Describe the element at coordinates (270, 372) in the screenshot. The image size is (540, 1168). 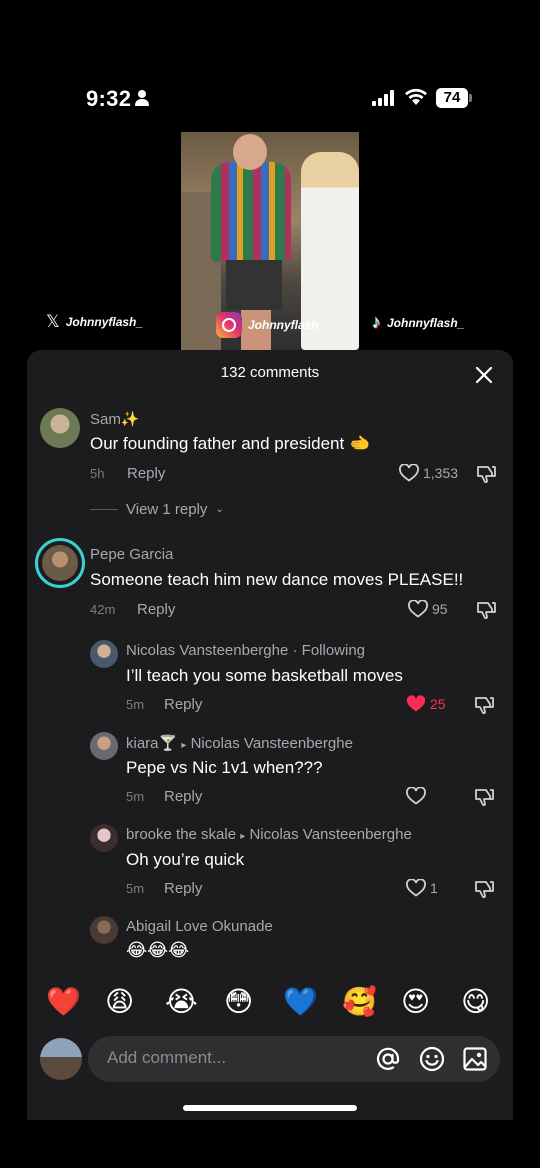
I see `comments-count-title: 132 comments` at that location.